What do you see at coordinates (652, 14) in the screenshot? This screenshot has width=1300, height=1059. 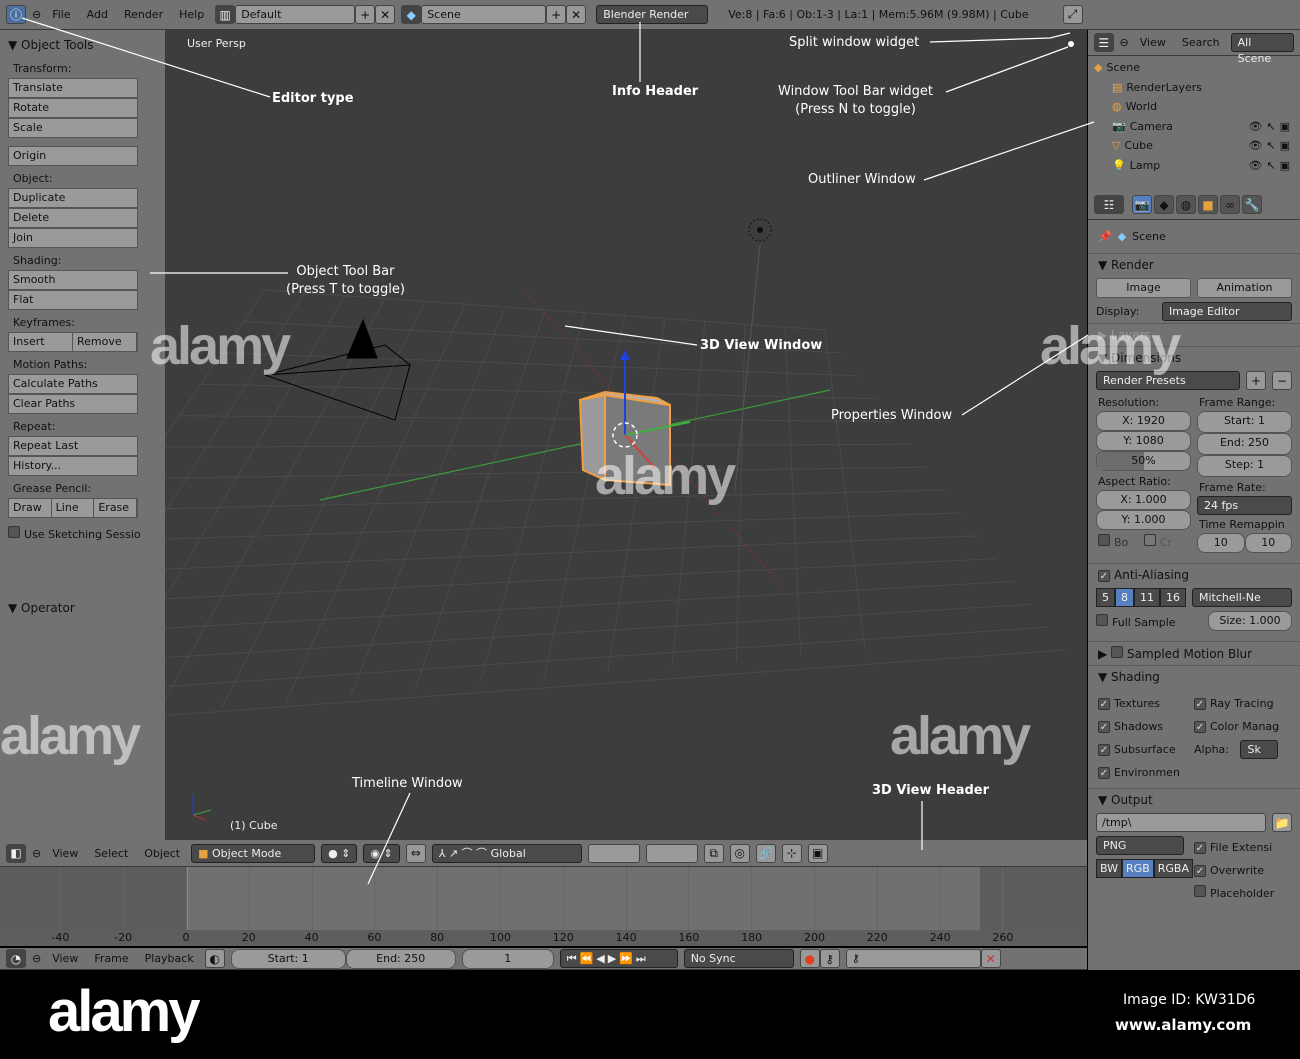 I see `render-engine-select: Blender Render` at bounding box center [652, 14].